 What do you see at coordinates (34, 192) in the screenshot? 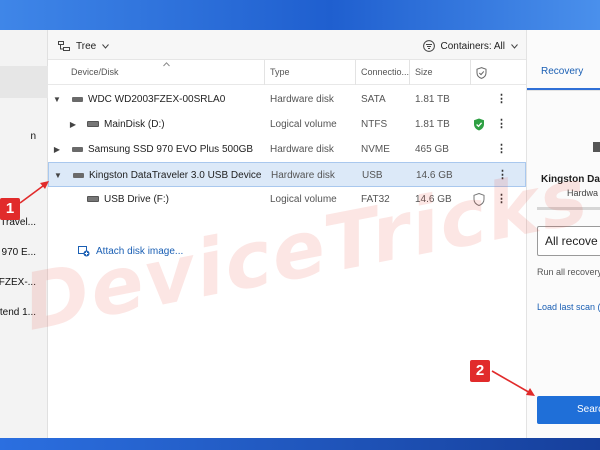
I see `arrow-1-icon` at bounding box center [34, 192].